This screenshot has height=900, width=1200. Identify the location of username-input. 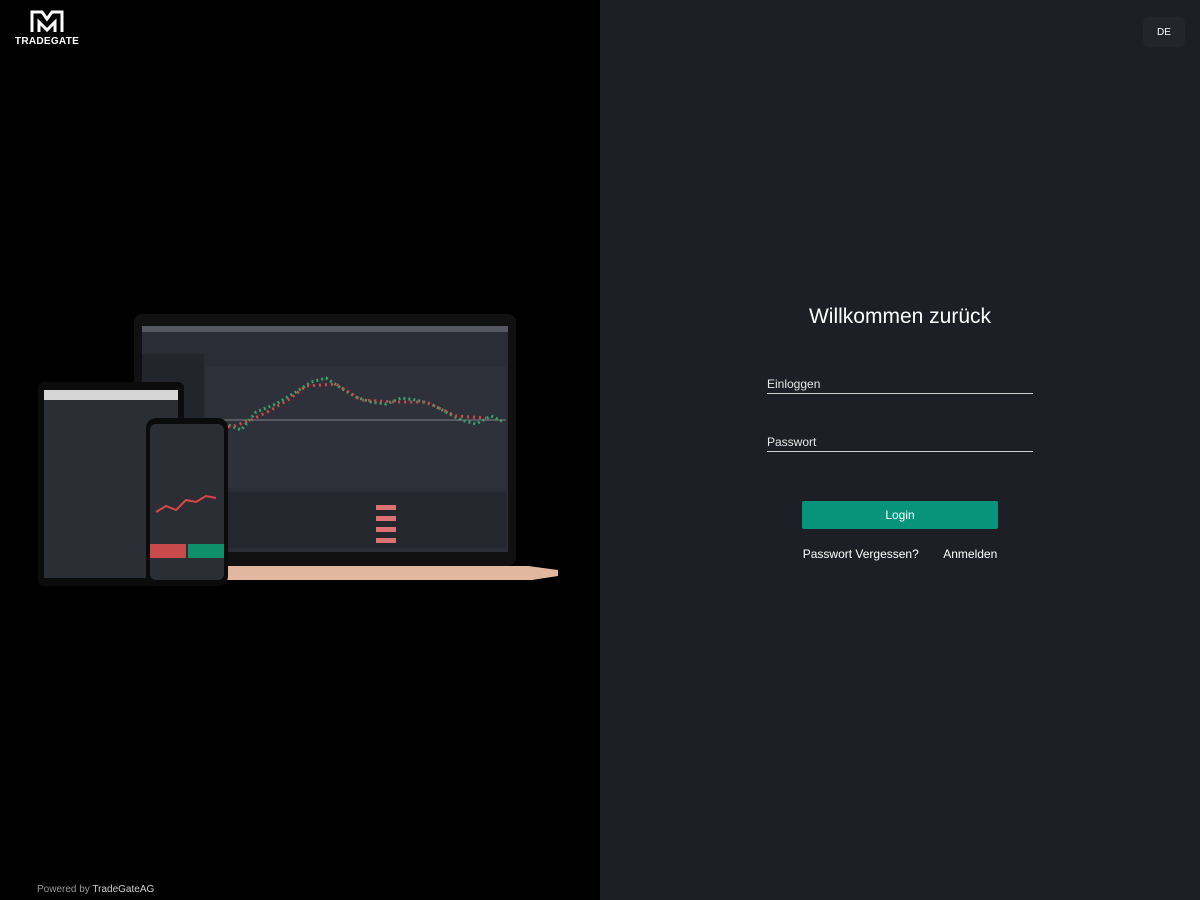
(900, 384).